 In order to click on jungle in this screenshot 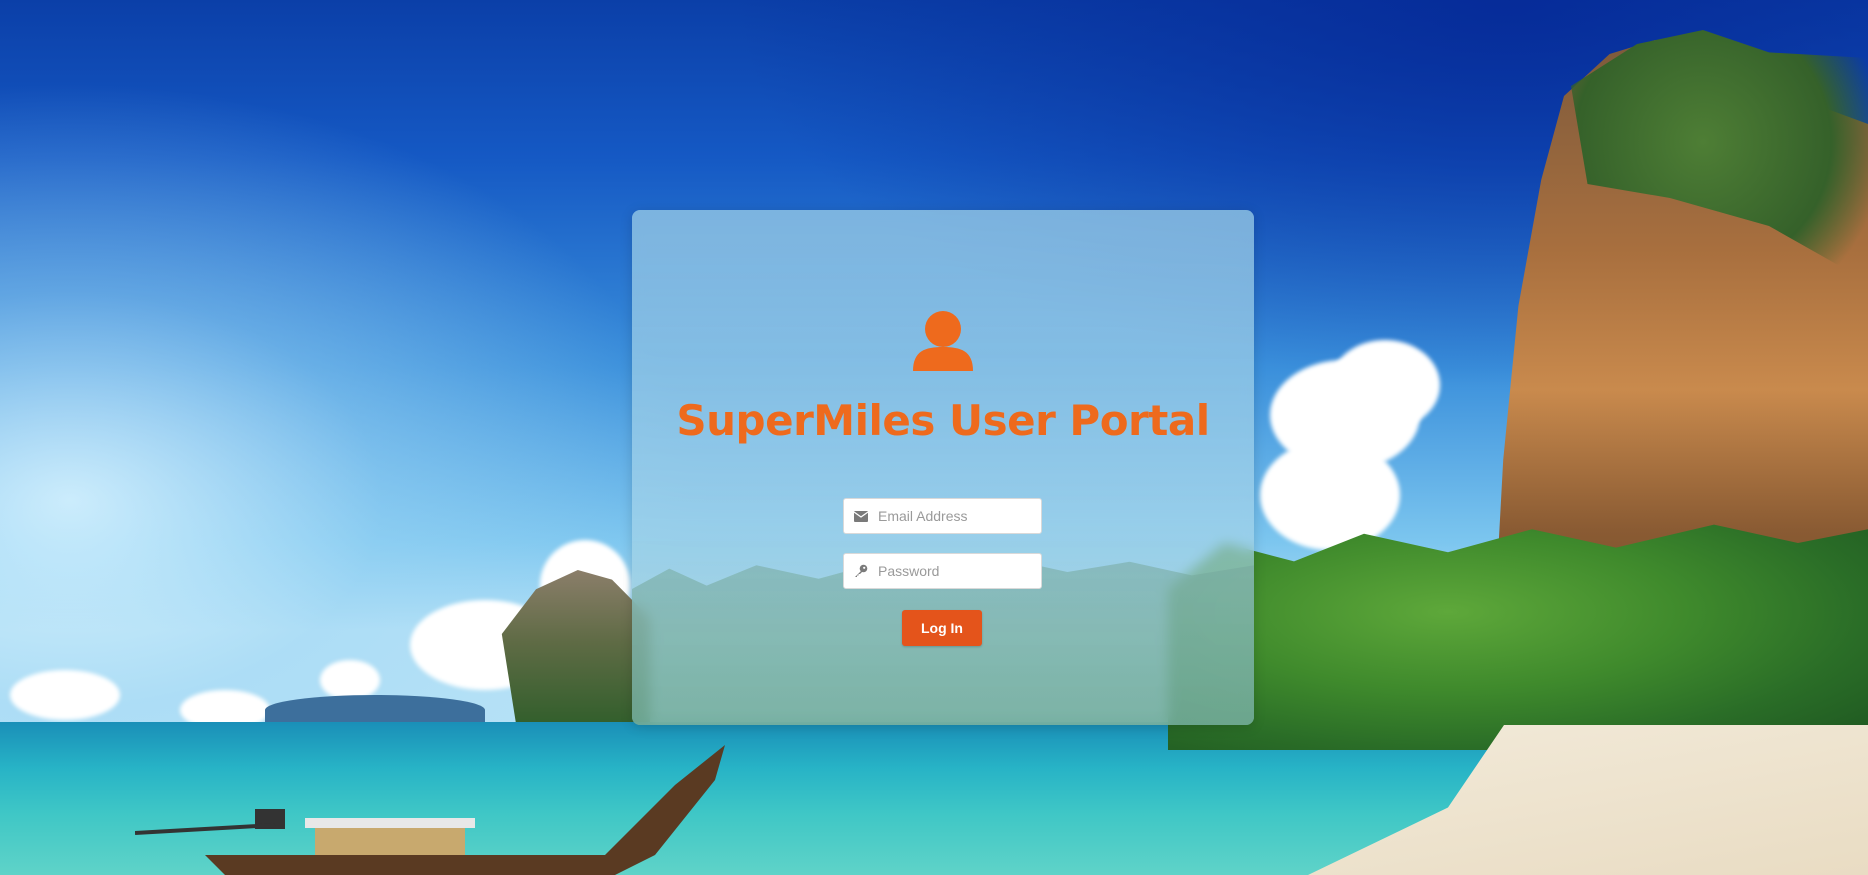, I will do `click(1518, 637)`.